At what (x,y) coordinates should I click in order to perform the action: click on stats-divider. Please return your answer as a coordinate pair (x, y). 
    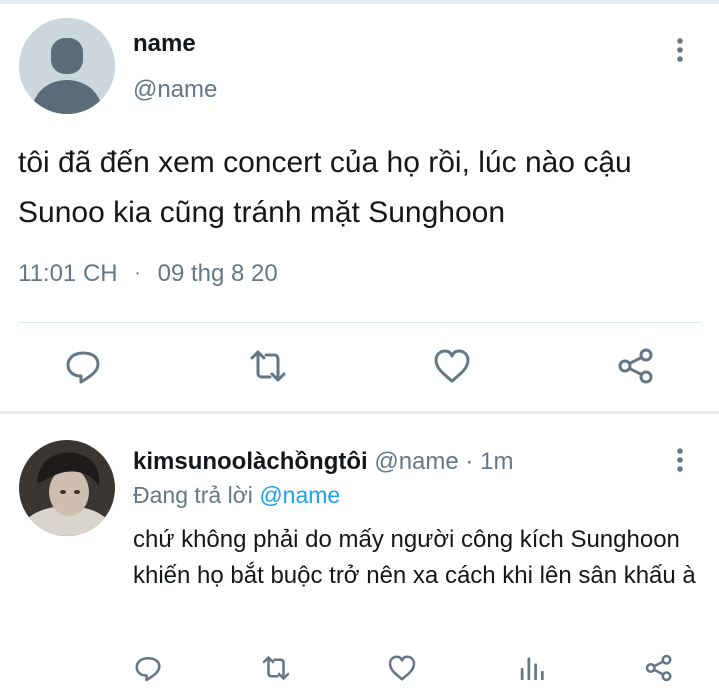
    Looking at the image, I should click on (360, 322).